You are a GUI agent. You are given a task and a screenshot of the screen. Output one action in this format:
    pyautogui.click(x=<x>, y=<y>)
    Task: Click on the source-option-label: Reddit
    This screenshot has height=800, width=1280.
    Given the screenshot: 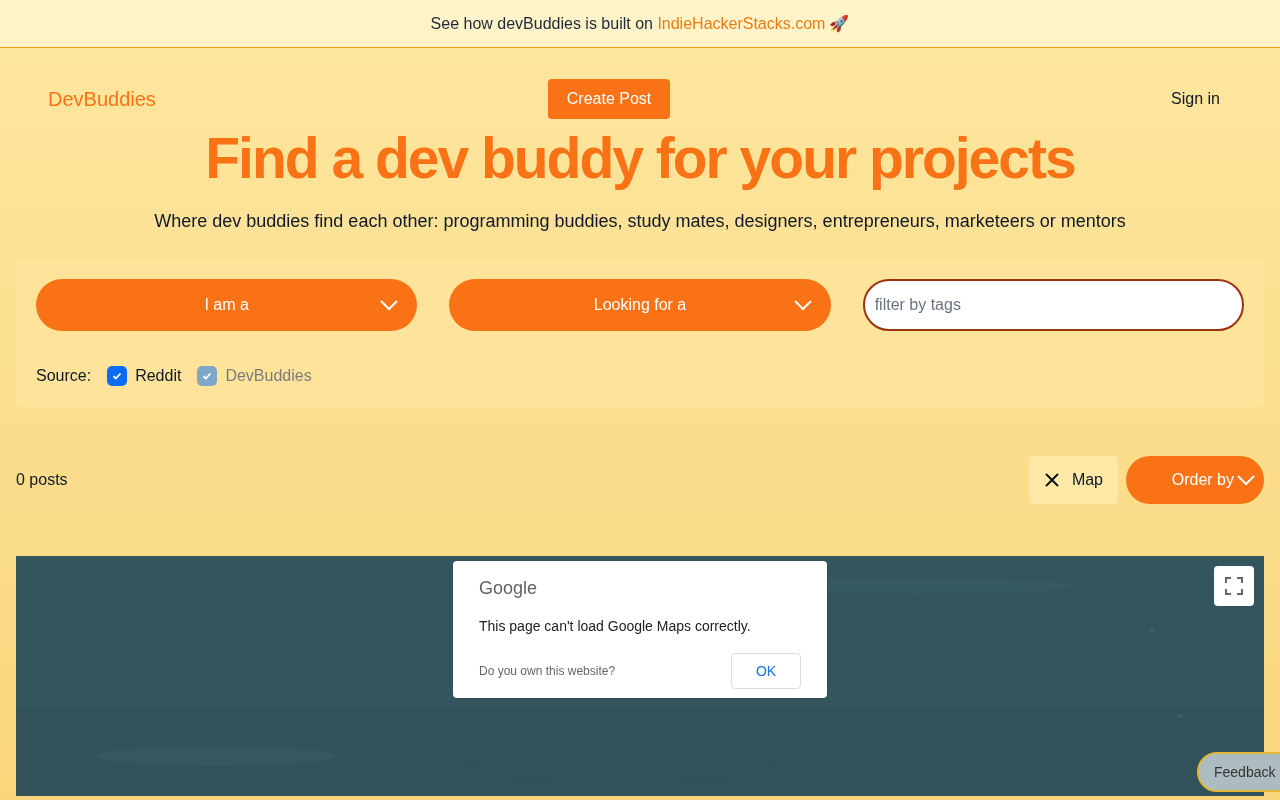 What is the action you would take?
    pyautogui.click(x=158, y=376)
    